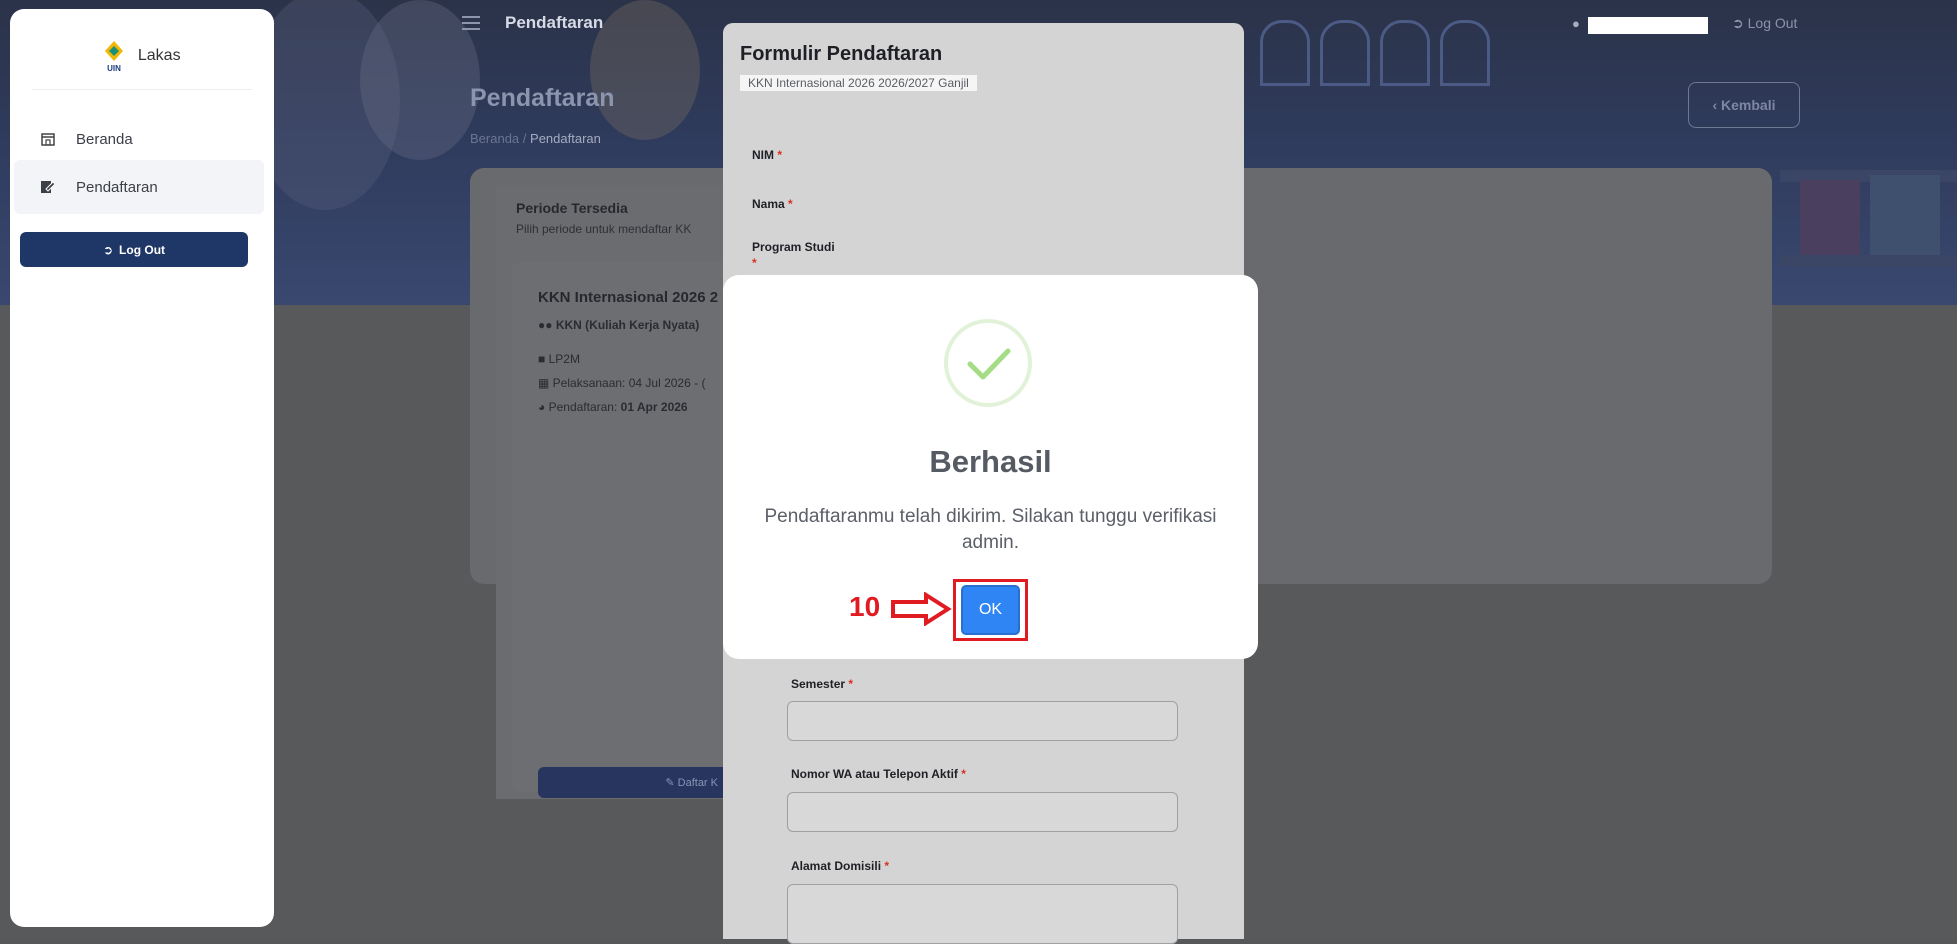 The height and width of the screenshot is (944, 1957). What do you see at coordinates (48, 139) in the screenshot?
I see `home-icon` at bounding box center [48, 139].